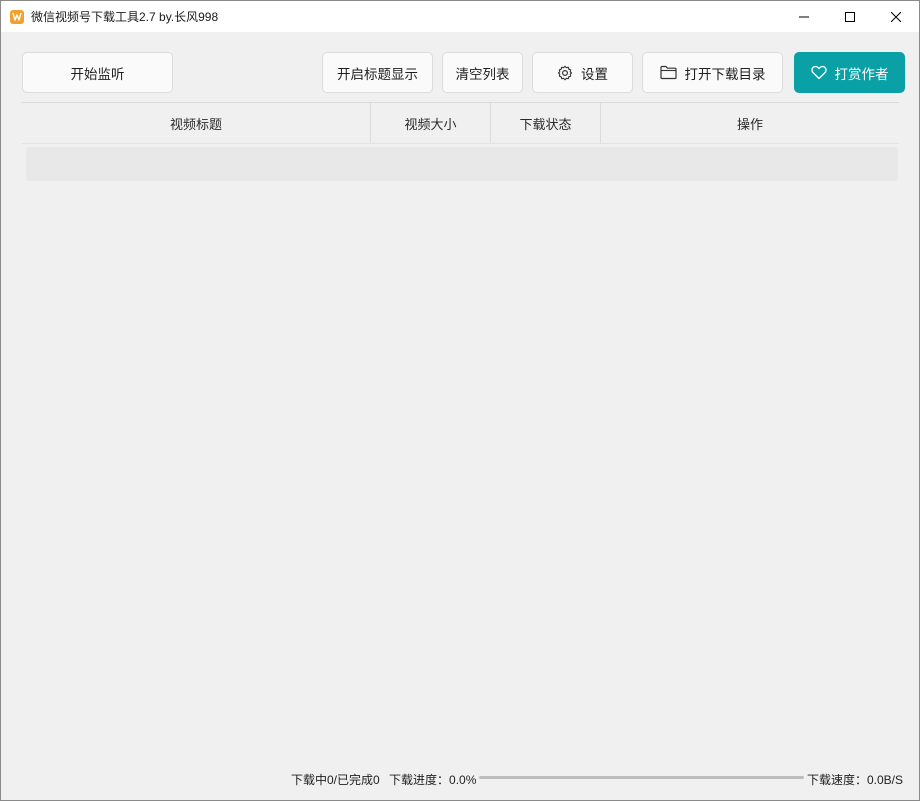  I want to click on open-download-dir-button: 打开下载目录, so click(712, 72).